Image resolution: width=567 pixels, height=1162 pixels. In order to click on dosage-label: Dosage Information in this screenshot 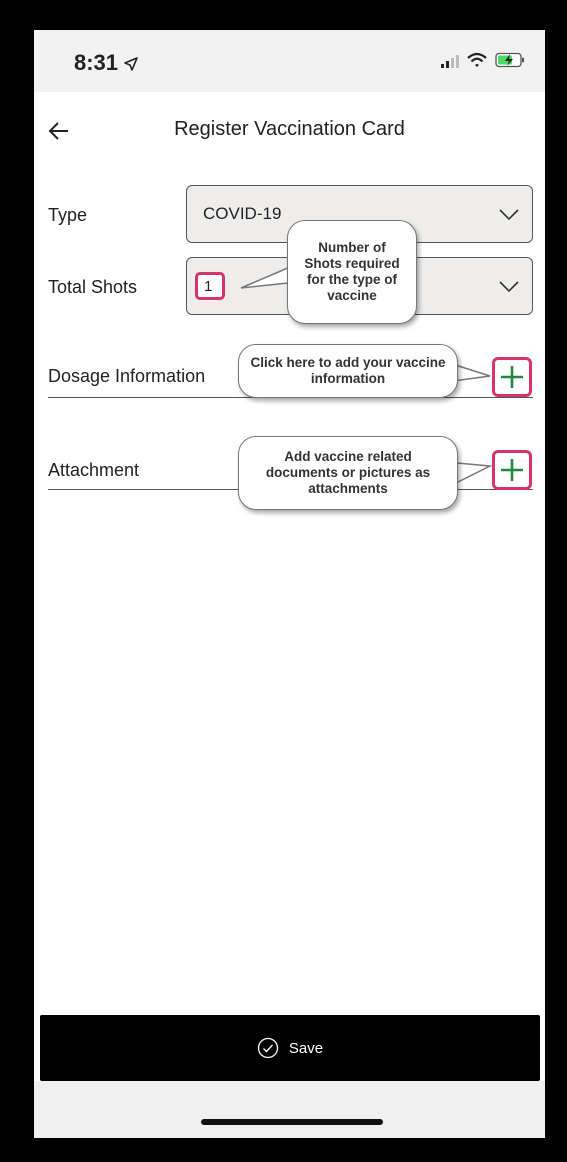, I will do `click(127, 376)`.